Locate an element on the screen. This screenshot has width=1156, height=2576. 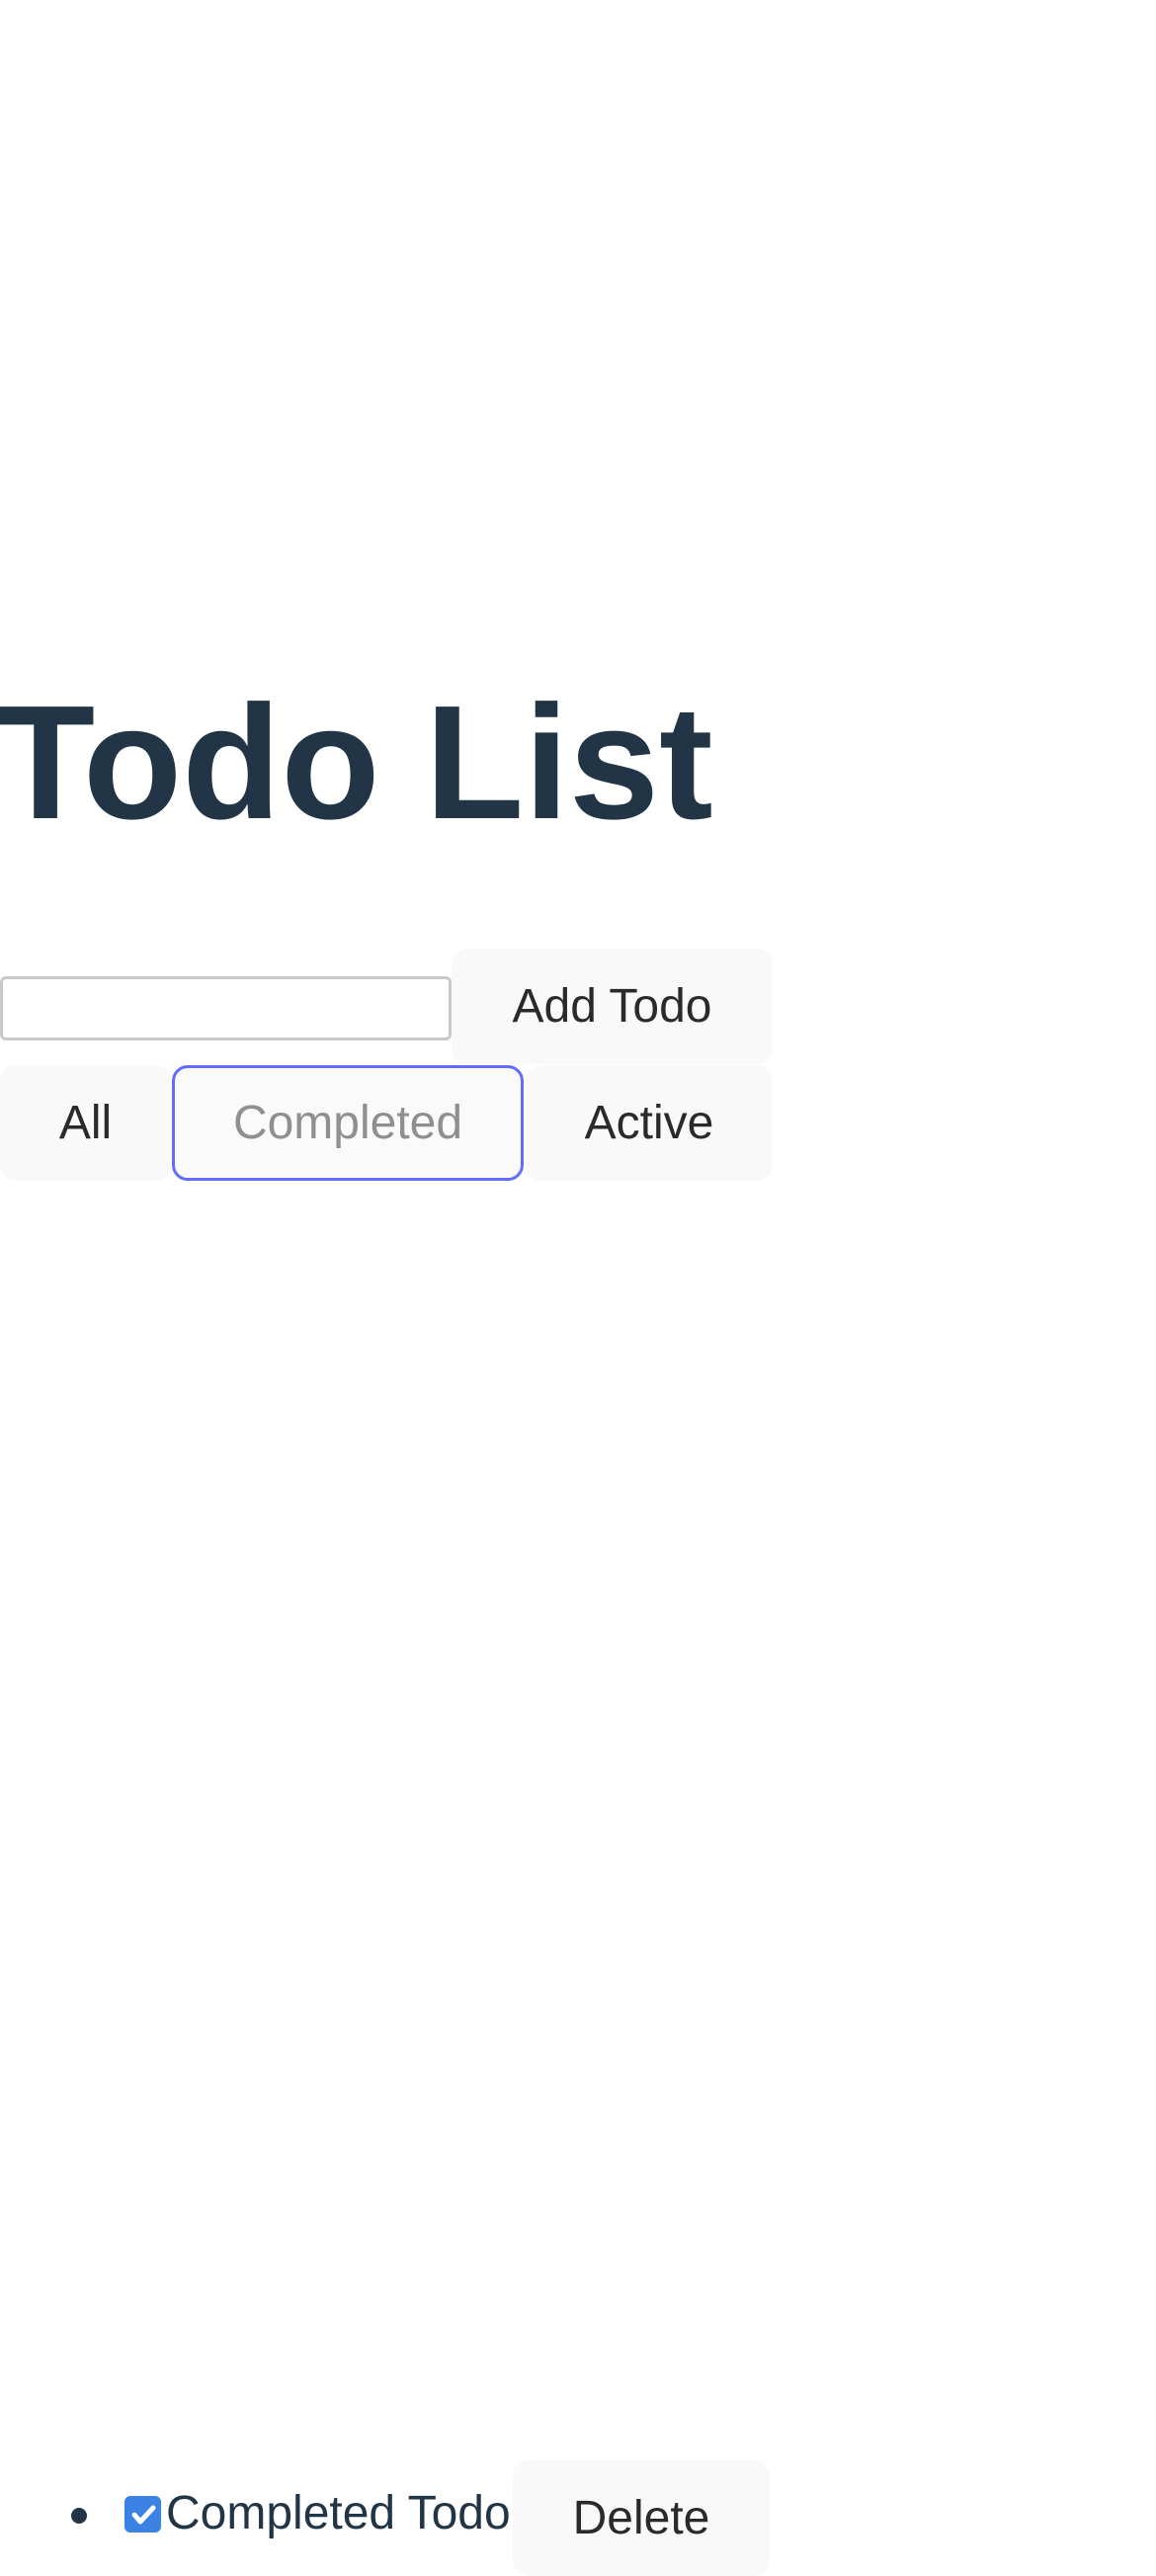
filter-all-button: All is located at coordinates (86, 1123).